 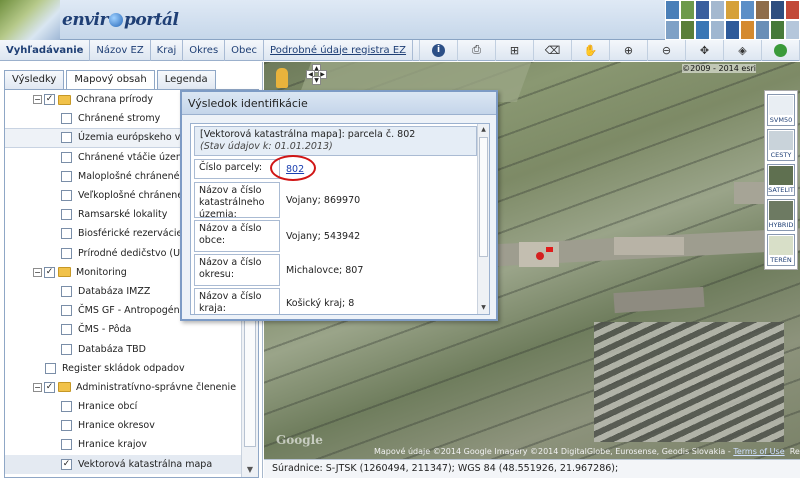 What do you see at coordinates (299, 440) in the screenshot?
I see `google-logo: Google` at bounding box center [299, 440].